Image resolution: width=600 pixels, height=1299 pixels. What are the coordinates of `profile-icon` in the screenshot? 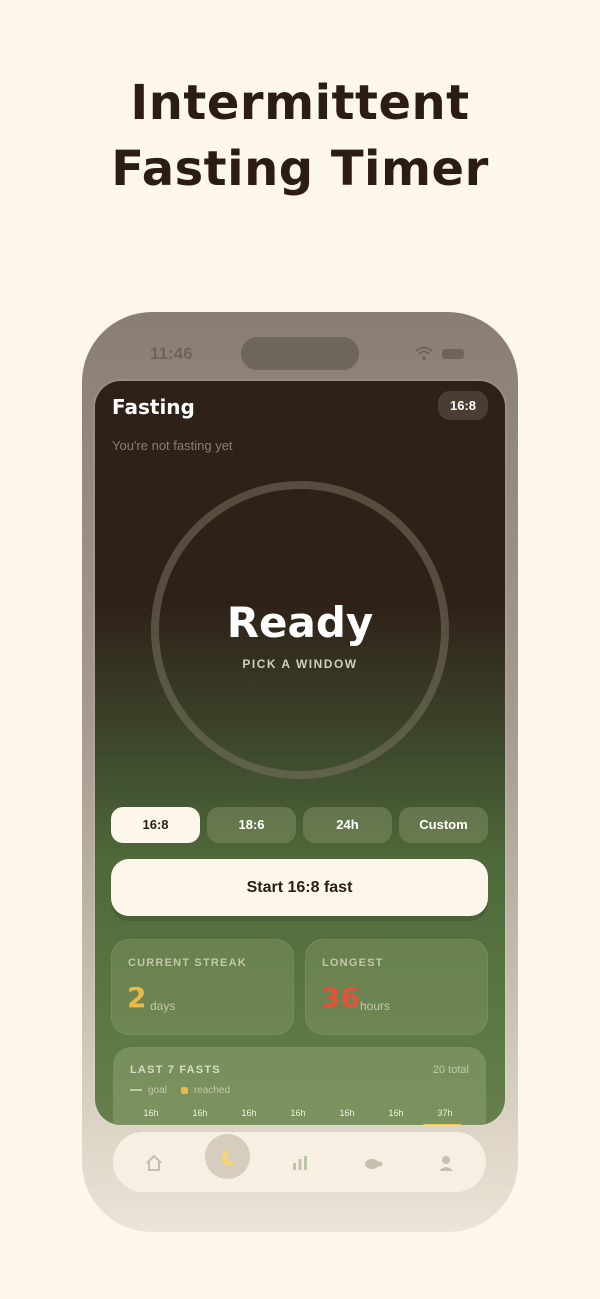 It's located at (446, 1163).